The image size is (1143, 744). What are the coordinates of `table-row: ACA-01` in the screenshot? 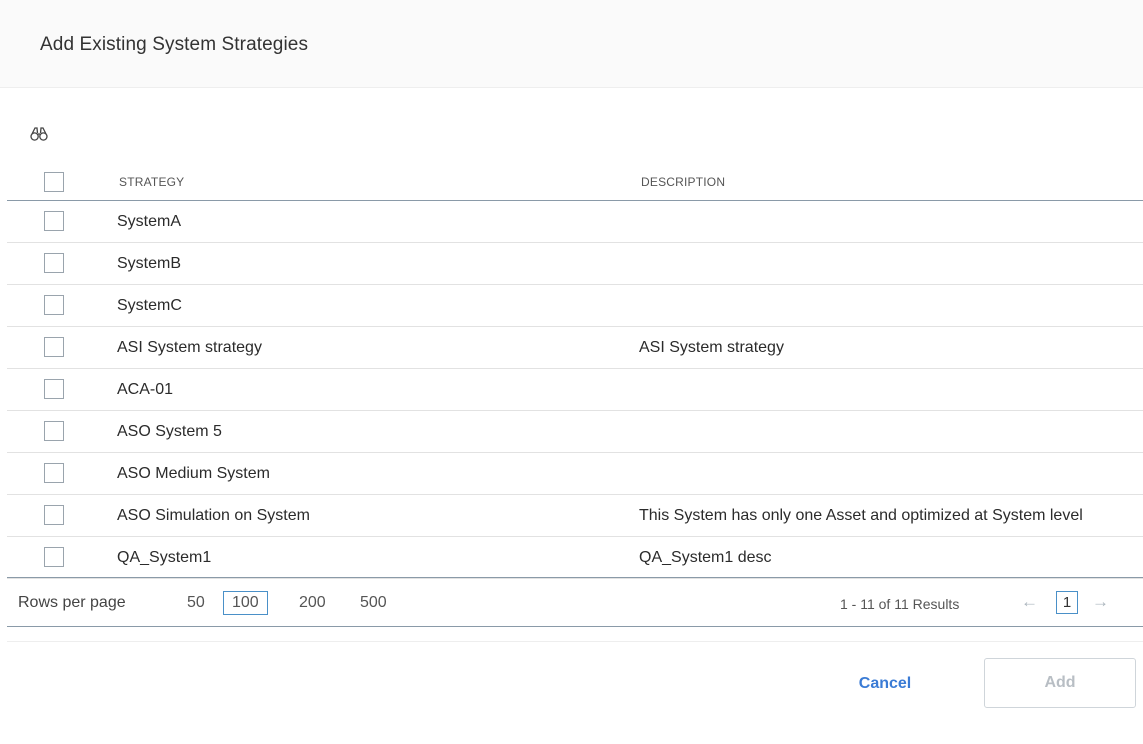 It's located at (575, 390).